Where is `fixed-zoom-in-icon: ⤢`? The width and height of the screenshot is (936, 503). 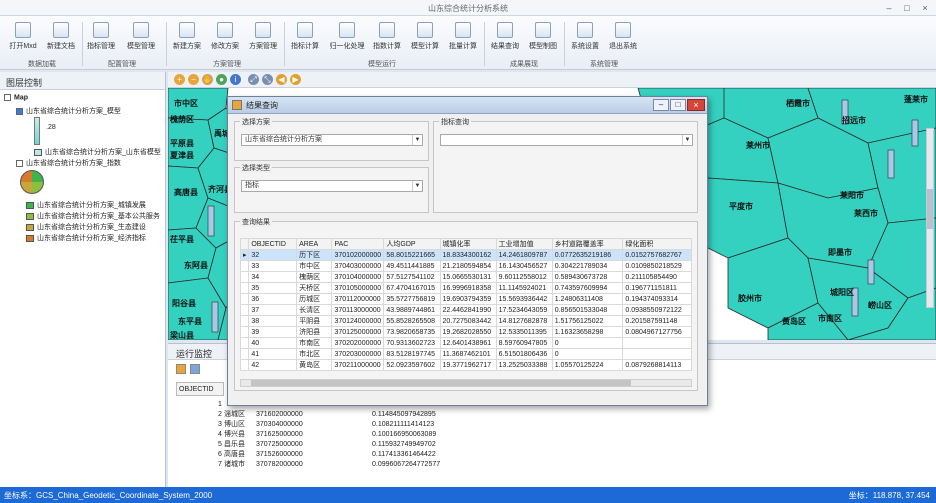 fixed-zoom-in-icon: ⤢ is located at coordinates (253, 79).